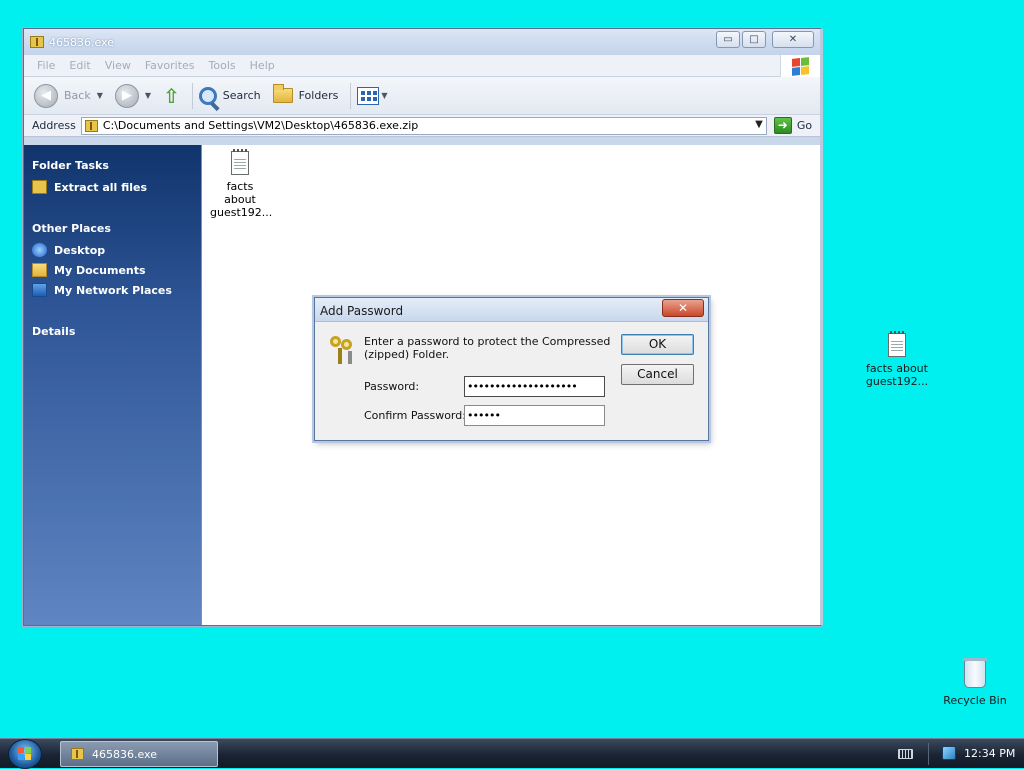 This screenshot has width=1024, height=769. What do you see at coordinates (148, 95) in the screenshot?
I see `forward-dropdown-icon: ▼` at bounding box center [148, 95].